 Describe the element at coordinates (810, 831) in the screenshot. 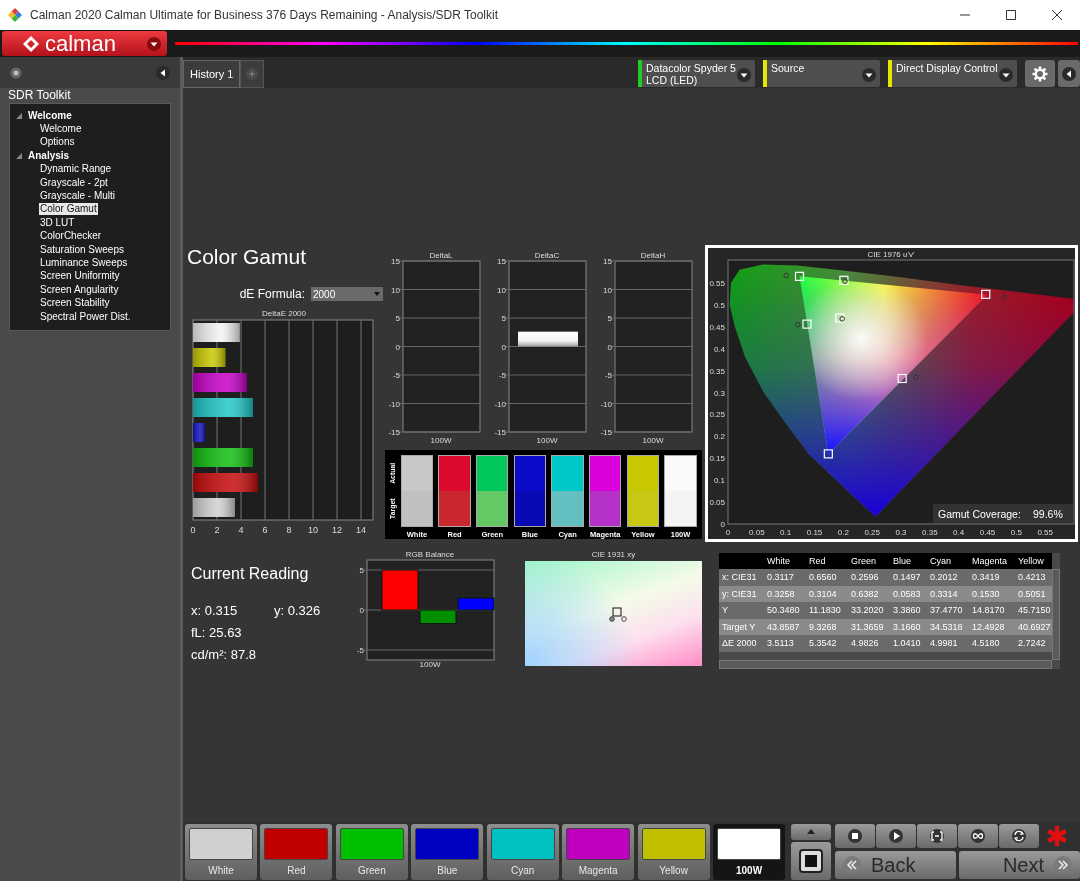

I see `scroll-up-button` at that location.